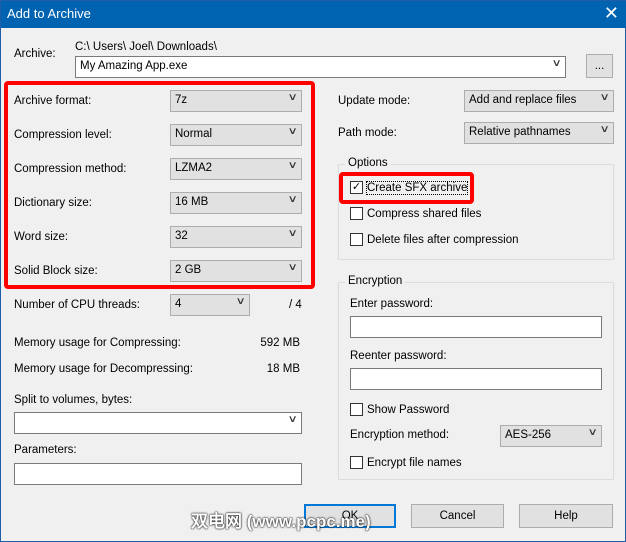  What do you see at coordinates (566, 516) in the screenshot?
I see `help-button: Help` at bounding box center [566, 516].